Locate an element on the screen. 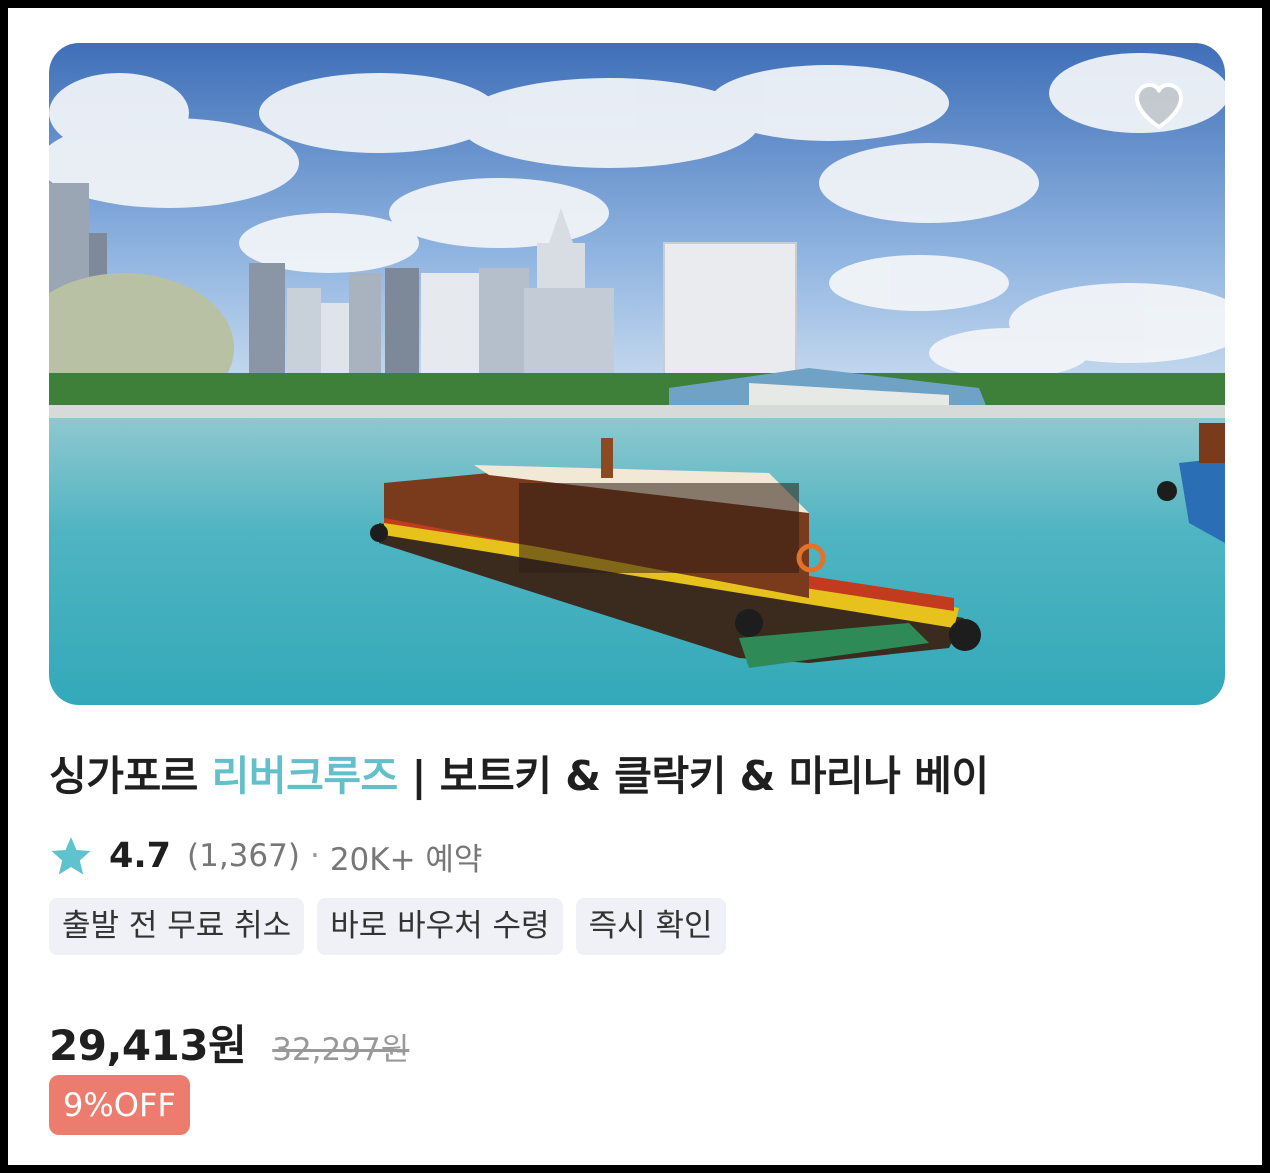 The height and width of the screenshot is (1173, 1270). feature-tags: 출발 전 무료 취소 바로 바우처 수령 즉시 확인 is located at coordinates (387, 926).